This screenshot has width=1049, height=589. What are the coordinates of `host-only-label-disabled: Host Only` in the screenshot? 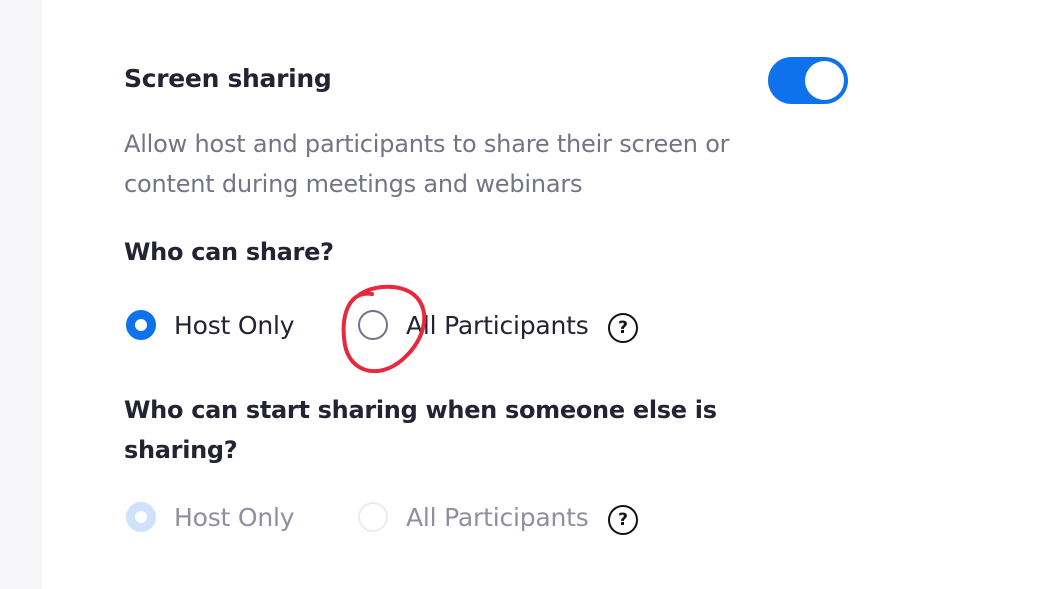 It's located at (234, 517).